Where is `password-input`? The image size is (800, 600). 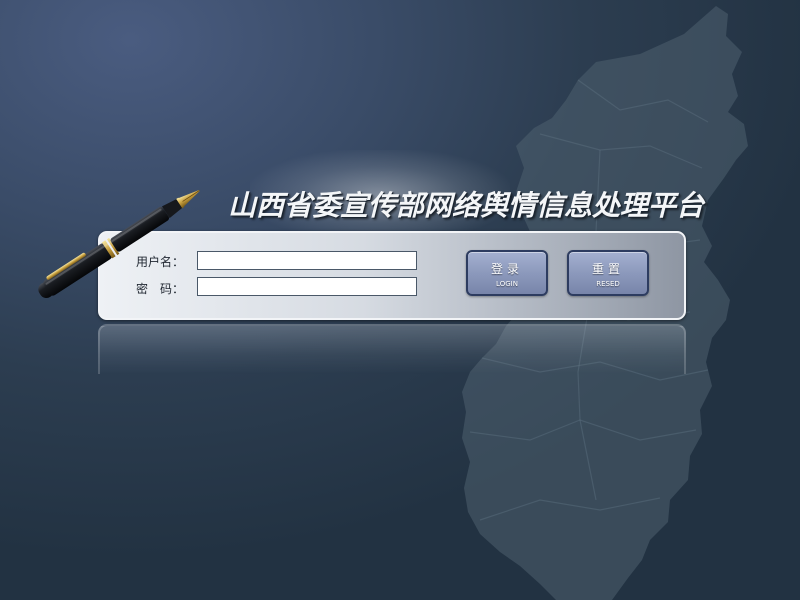 password-input is located at coordinates (307, 286).